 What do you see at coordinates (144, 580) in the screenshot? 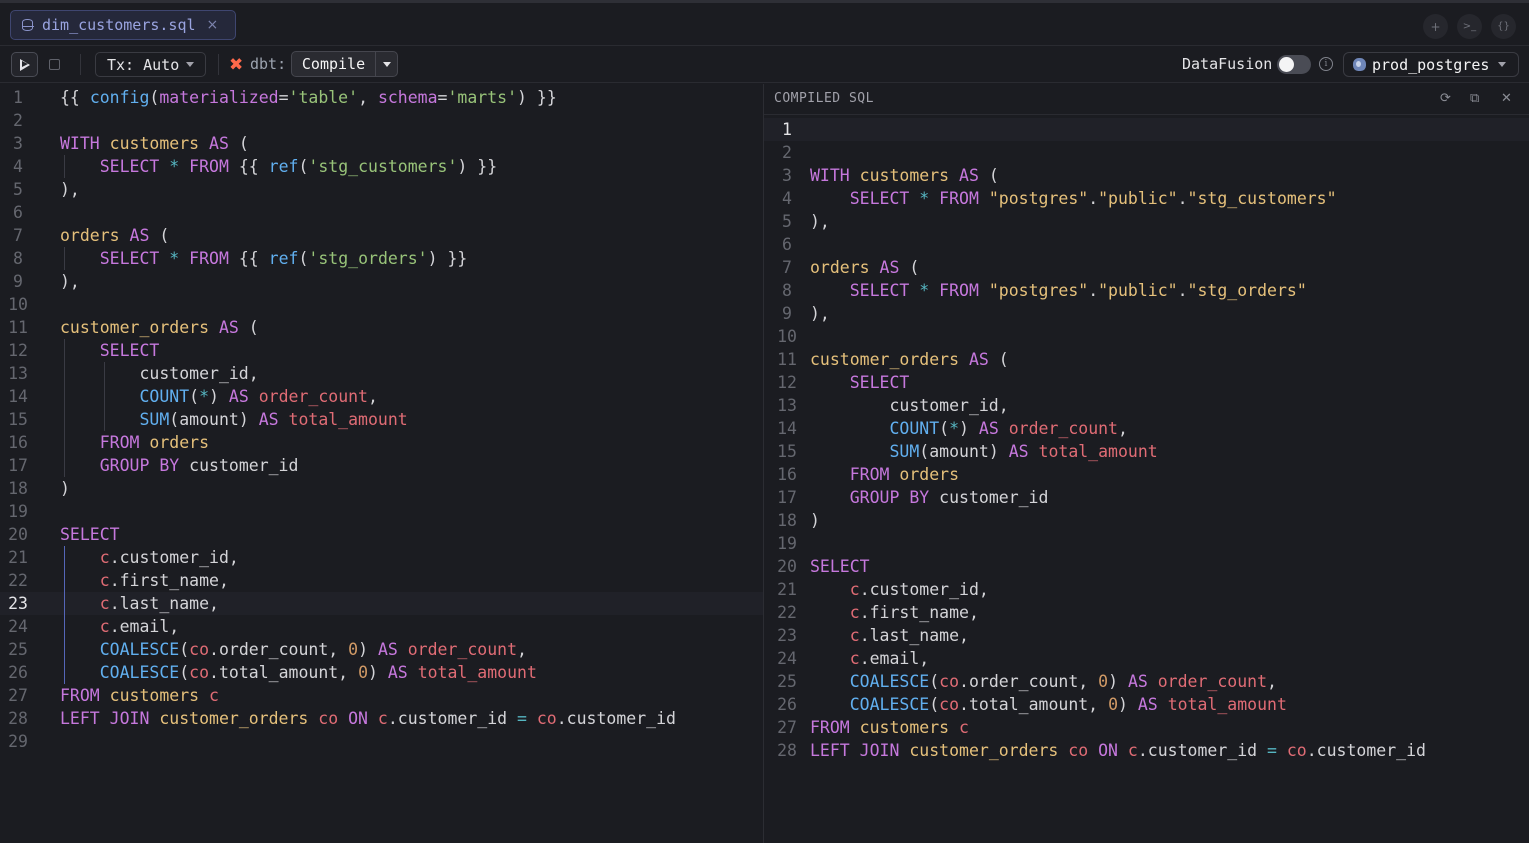
I see `code-text: c.first_name,` at bounding box center [144, 580].